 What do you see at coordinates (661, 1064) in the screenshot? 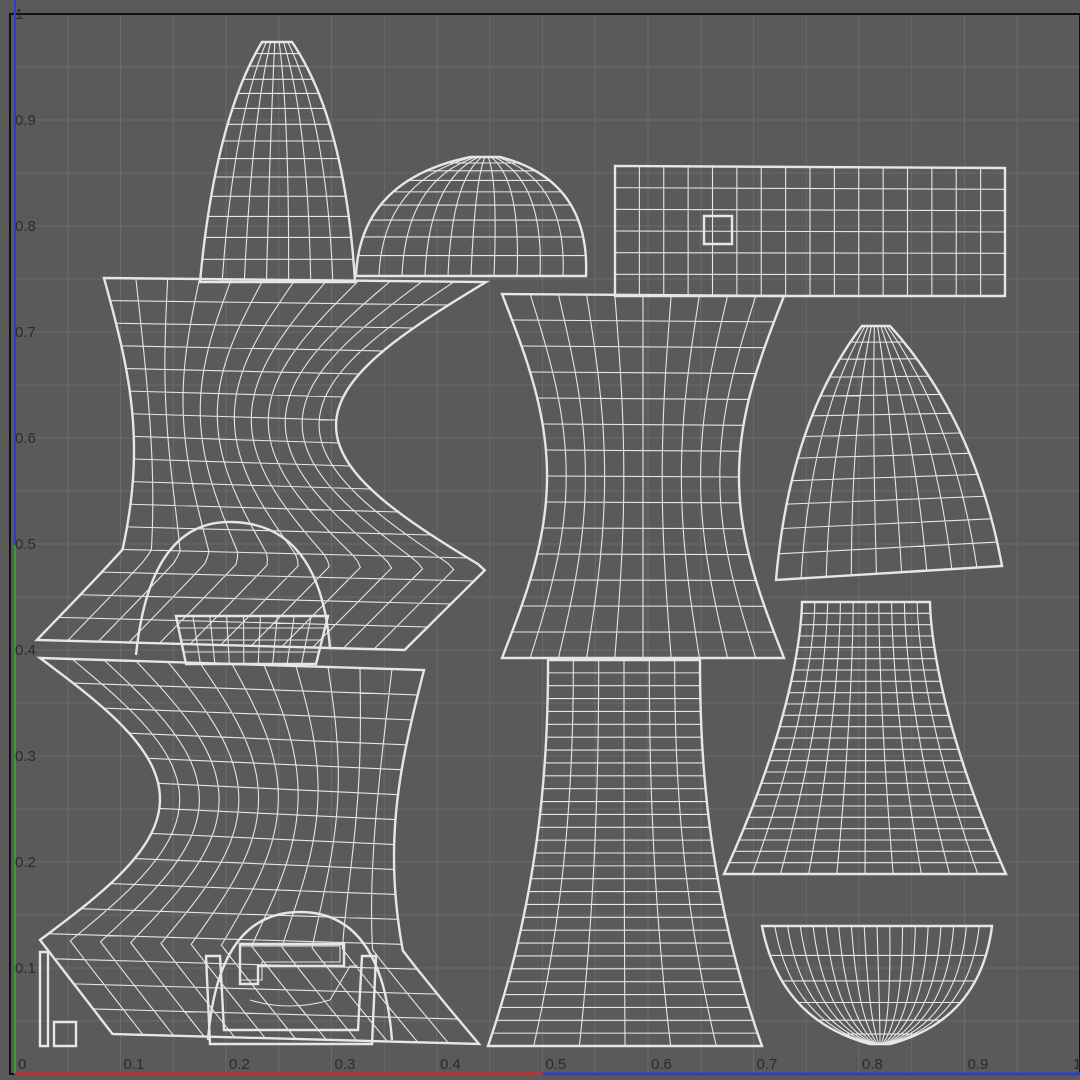
I see `u-tick-label: 0.6` at bounding box center [661, 1064].